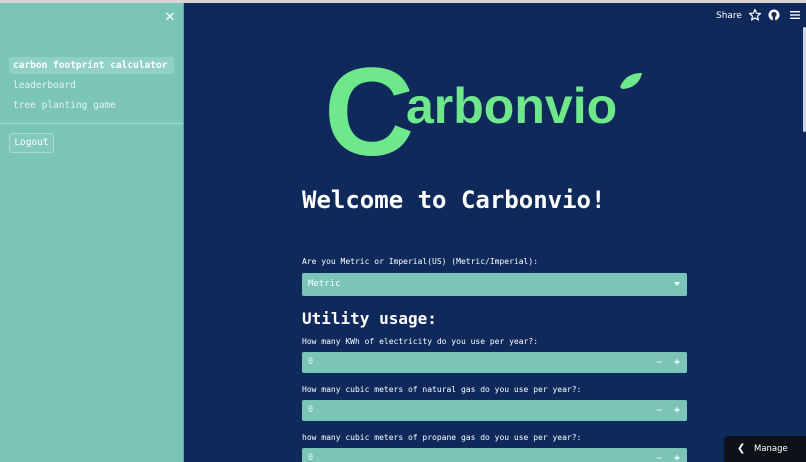 The height and width of the screenshot is (462, 806). I want to click on sidebar-divider, so click(91, 123).